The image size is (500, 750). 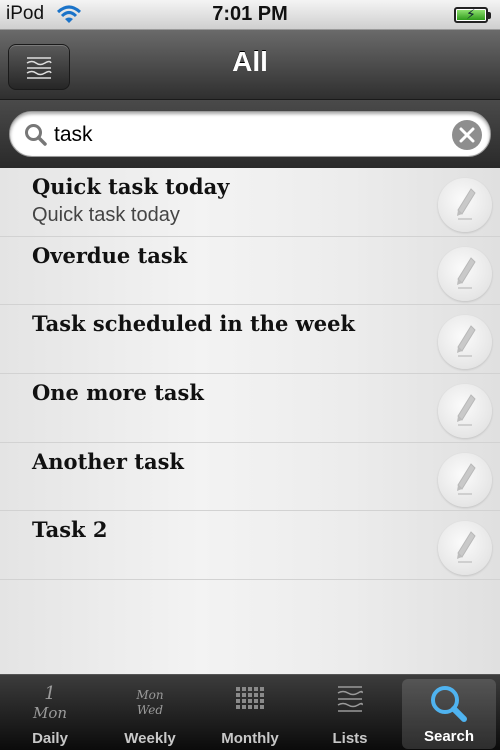 I want to click on navigation-bar: All, so click(x=250, y=65).